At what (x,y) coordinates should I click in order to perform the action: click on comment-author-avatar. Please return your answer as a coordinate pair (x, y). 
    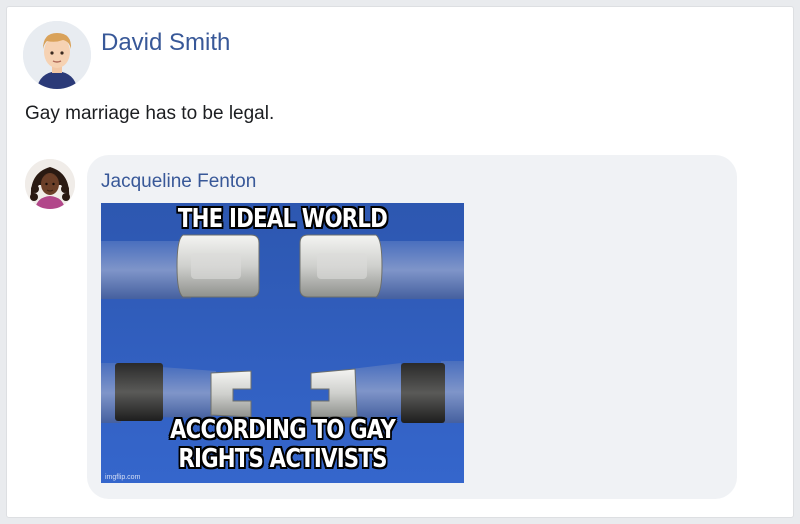
    Looking at the image, I should click on (50, 184).